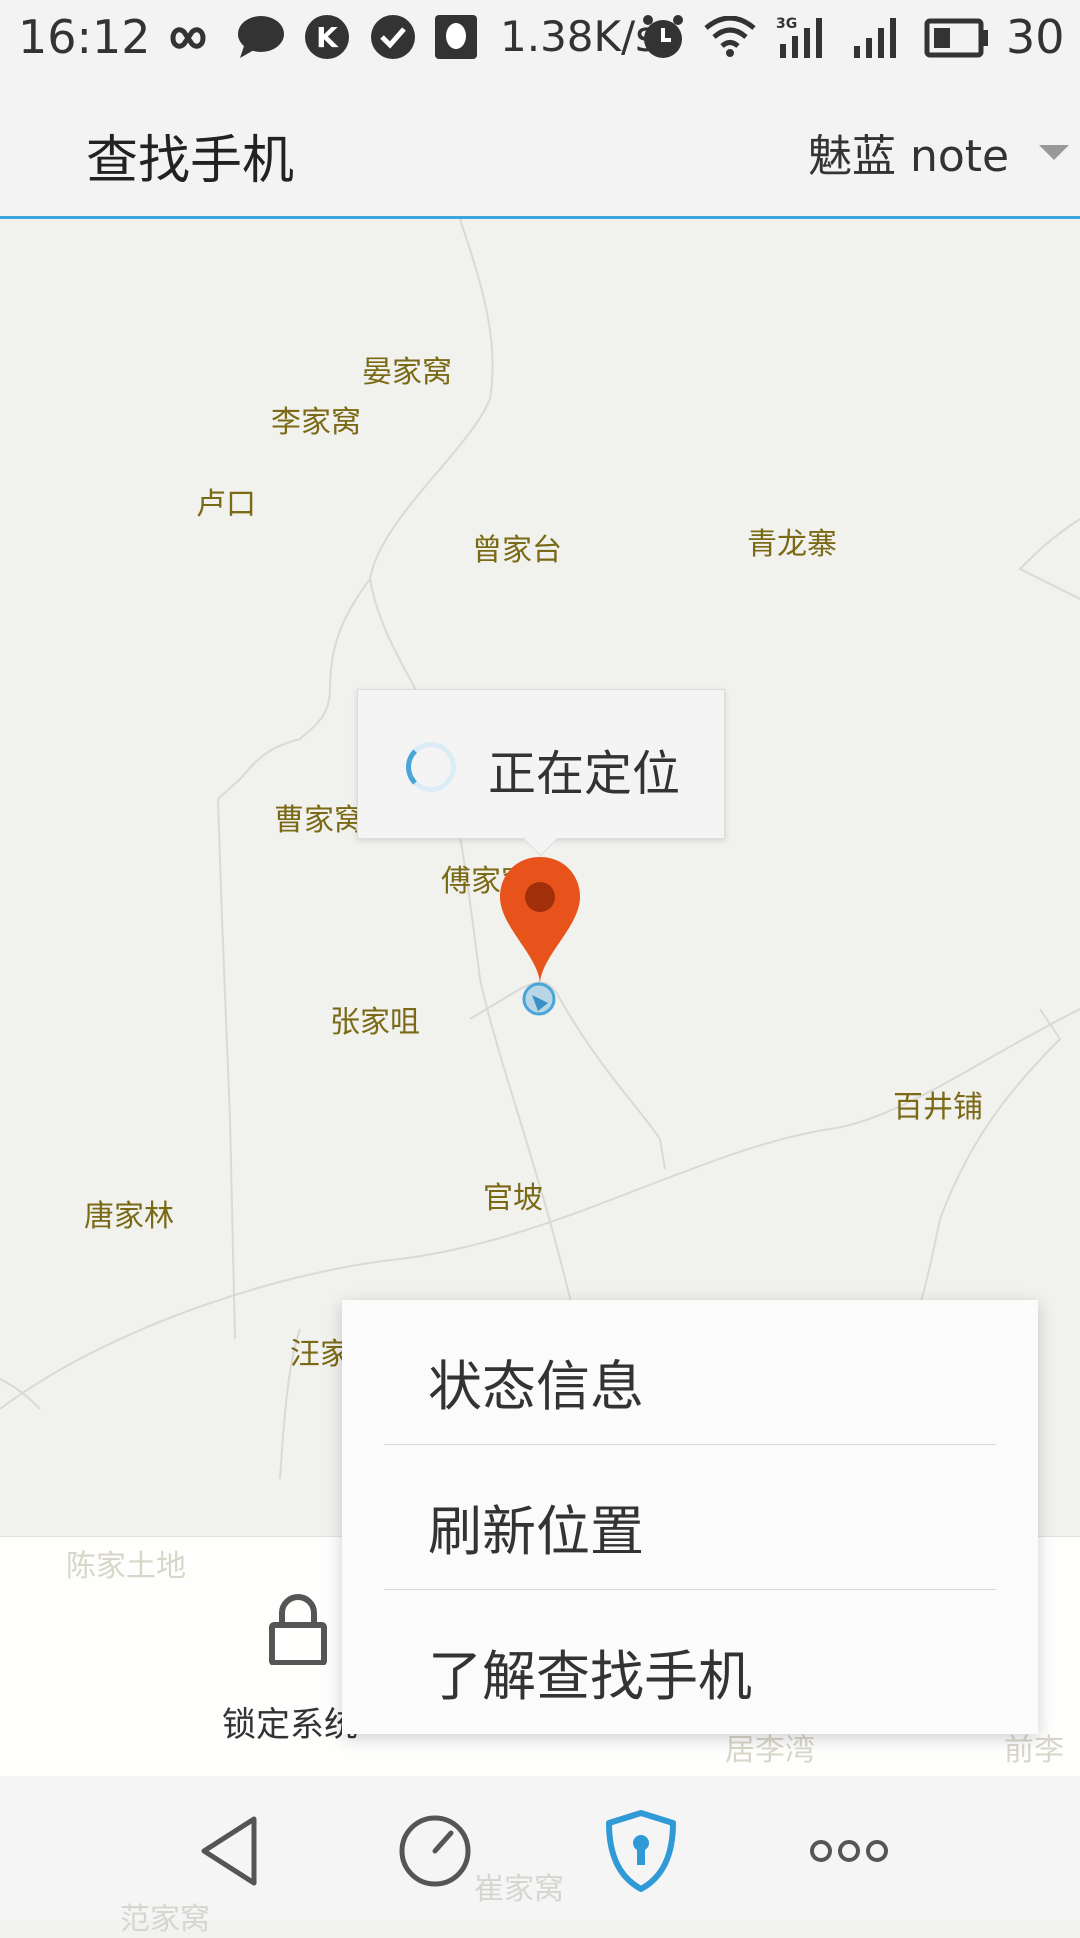  What do you see at coordinates (190, 161) in the screenshot?
I see `page-title: 查找手机` at bounding box center [190, 161].